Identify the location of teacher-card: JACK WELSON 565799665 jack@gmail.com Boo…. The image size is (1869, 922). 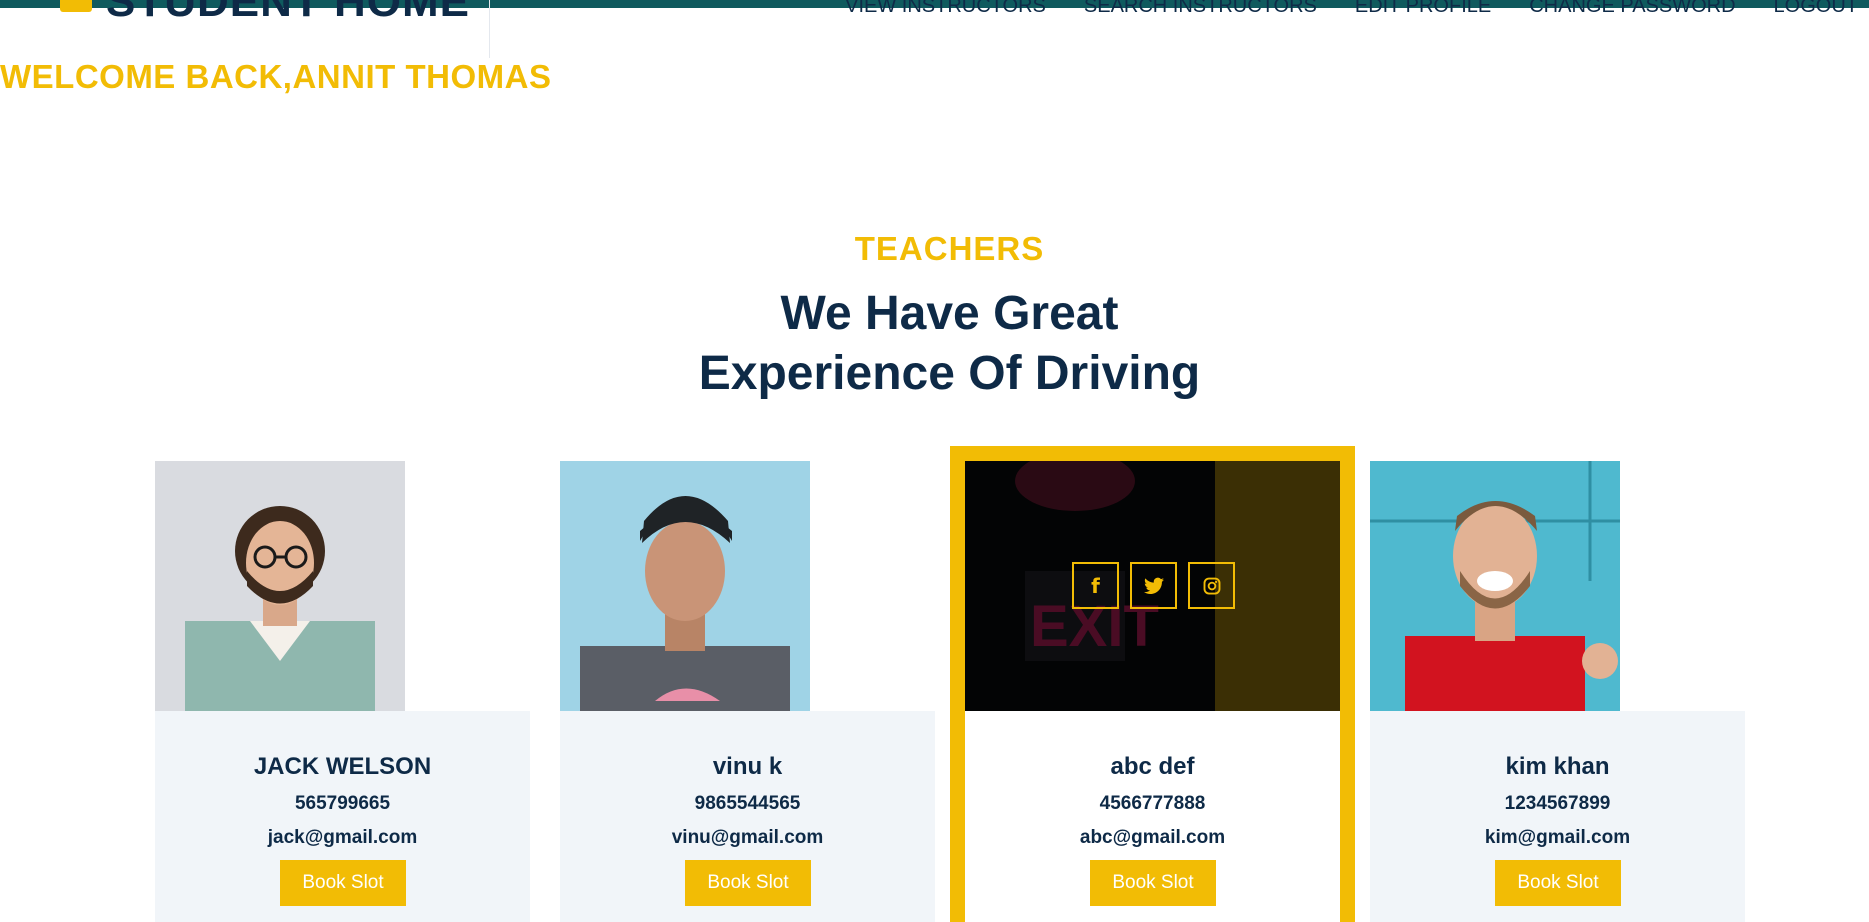
(342, 691).